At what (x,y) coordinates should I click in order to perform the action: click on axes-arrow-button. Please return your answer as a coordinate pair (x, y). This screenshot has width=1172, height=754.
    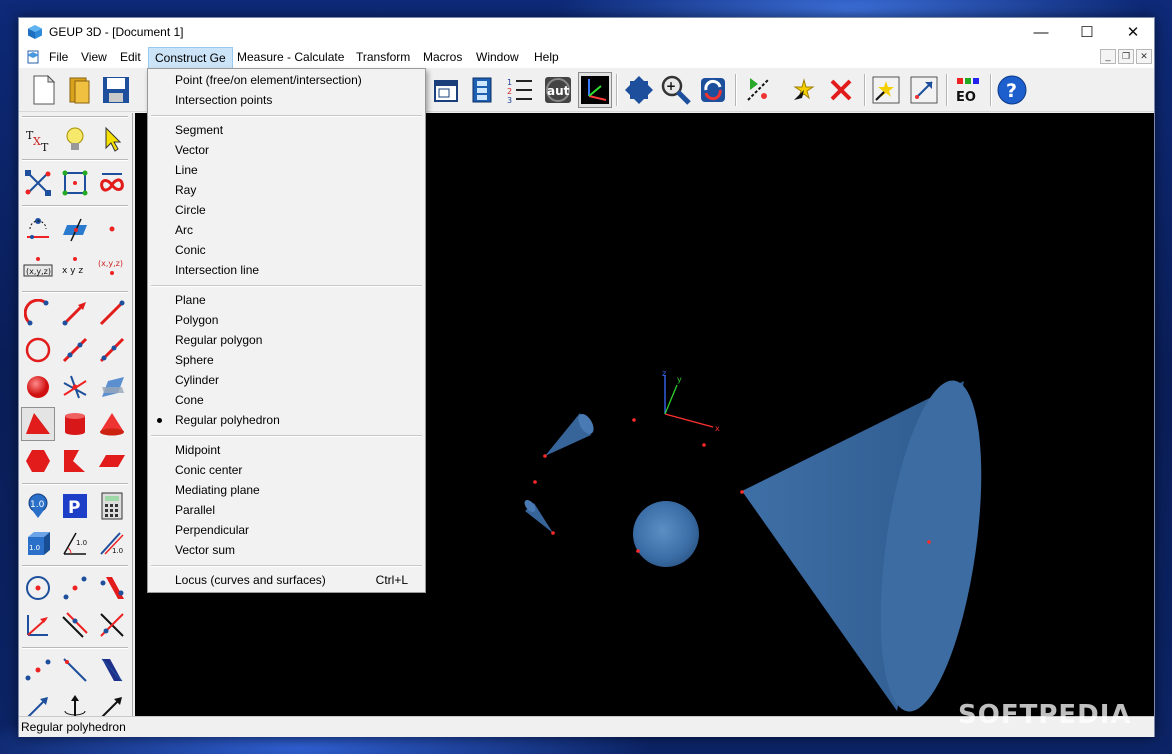
    Looking at the image, I should click on (38, 625).